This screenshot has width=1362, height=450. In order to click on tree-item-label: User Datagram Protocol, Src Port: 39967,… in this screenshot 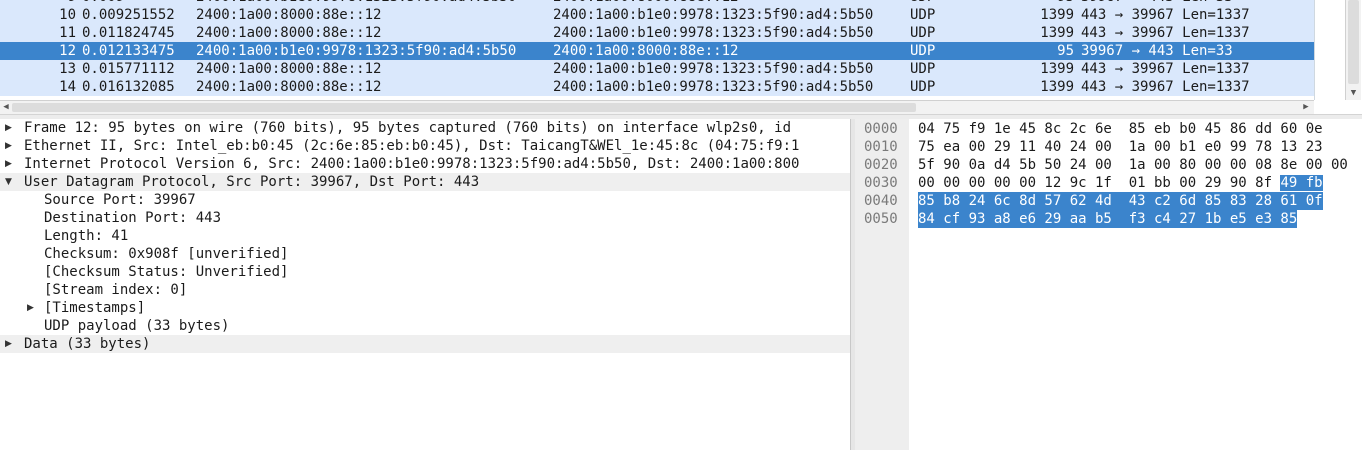, I will do `click(252, 182)`.